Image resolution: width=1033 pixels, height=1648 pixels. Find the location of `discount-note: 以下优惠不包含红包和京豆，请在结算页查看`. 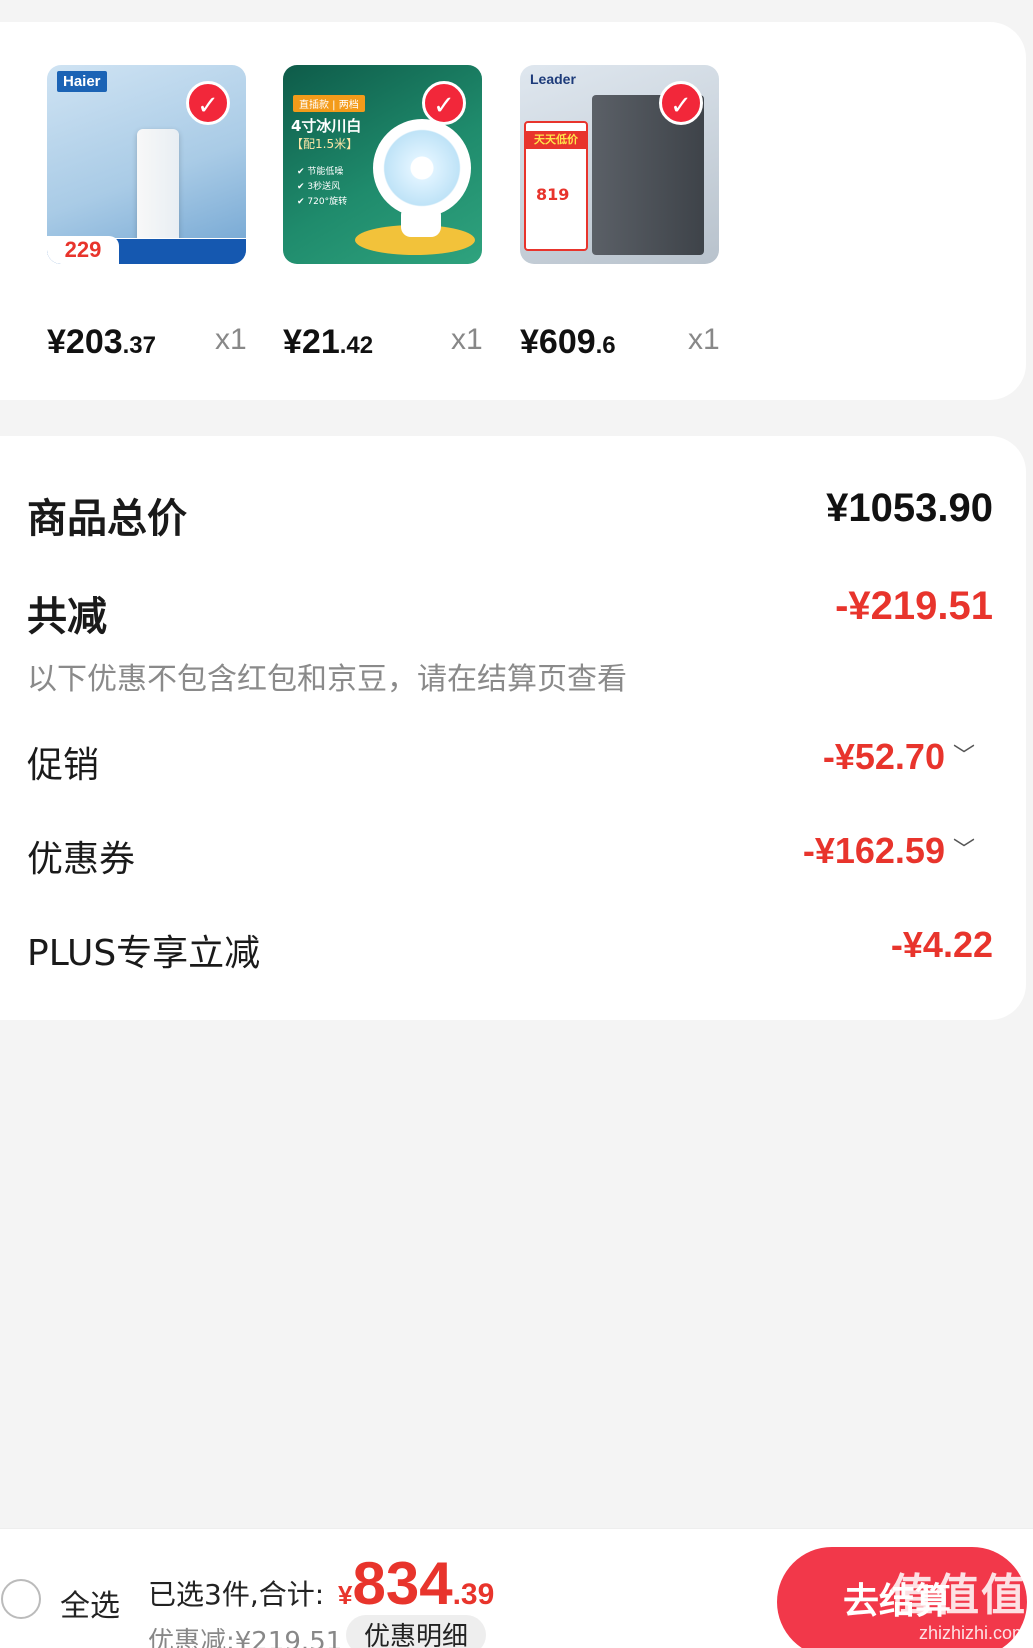

discount-note: 以下优惠不包含红包和京豆，请在结算页查看 is located at coordinates (327, 679).